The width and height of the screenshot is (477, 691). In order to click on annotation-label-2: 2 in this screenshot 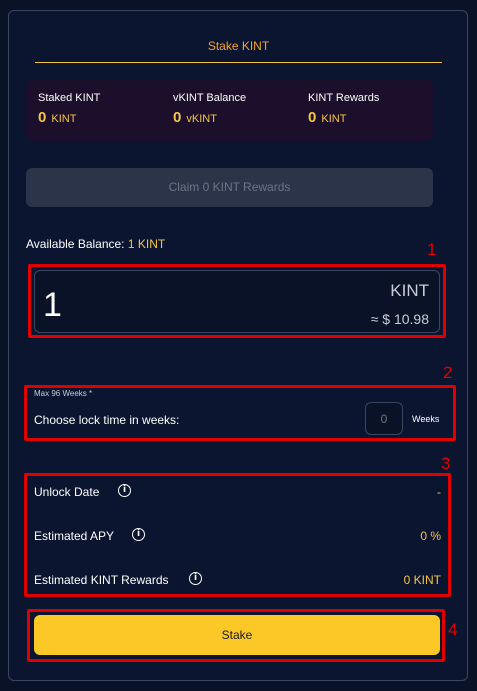, I will do `click(448, 372)`.